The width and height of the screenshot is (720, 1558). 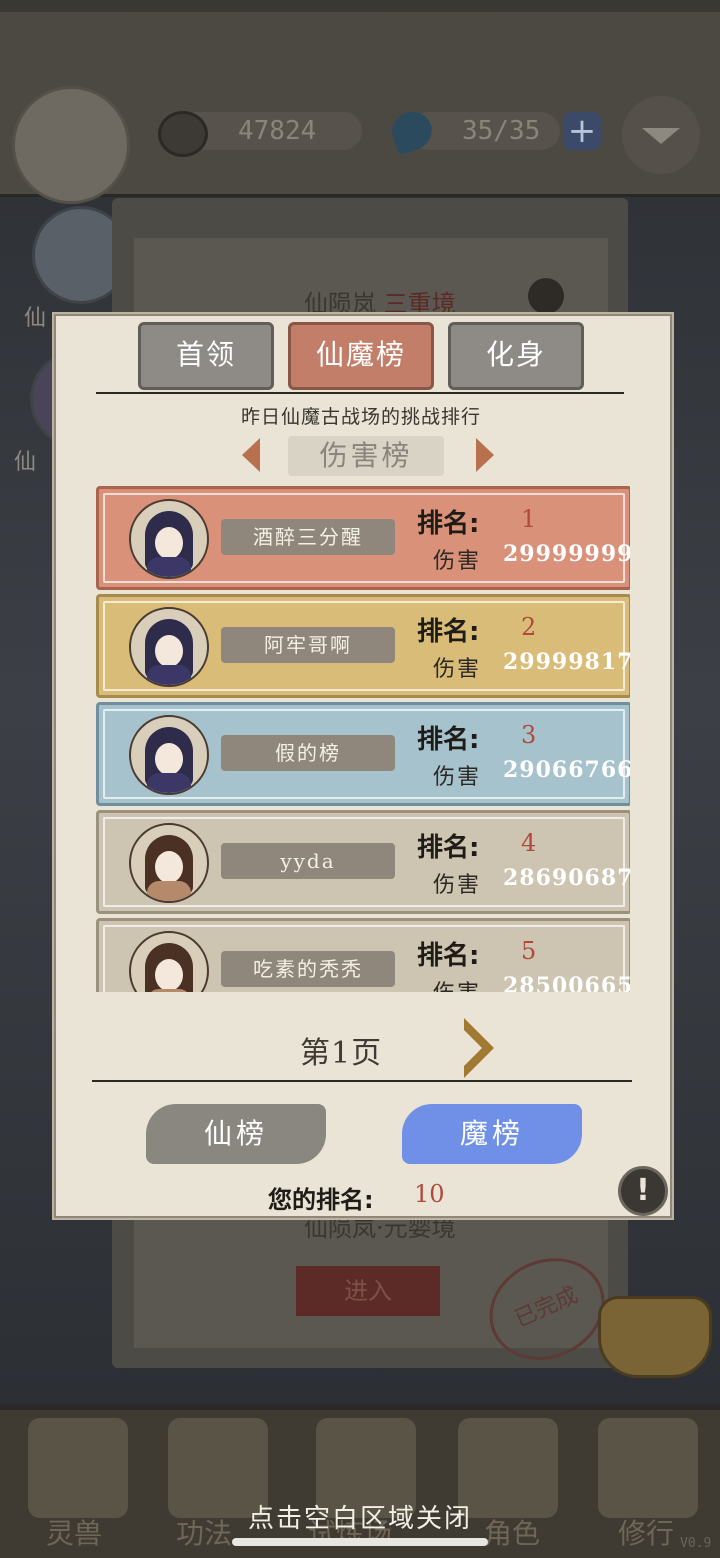 I want to click on player-name: 酒醉三分醒, so click(x=308, y=537).